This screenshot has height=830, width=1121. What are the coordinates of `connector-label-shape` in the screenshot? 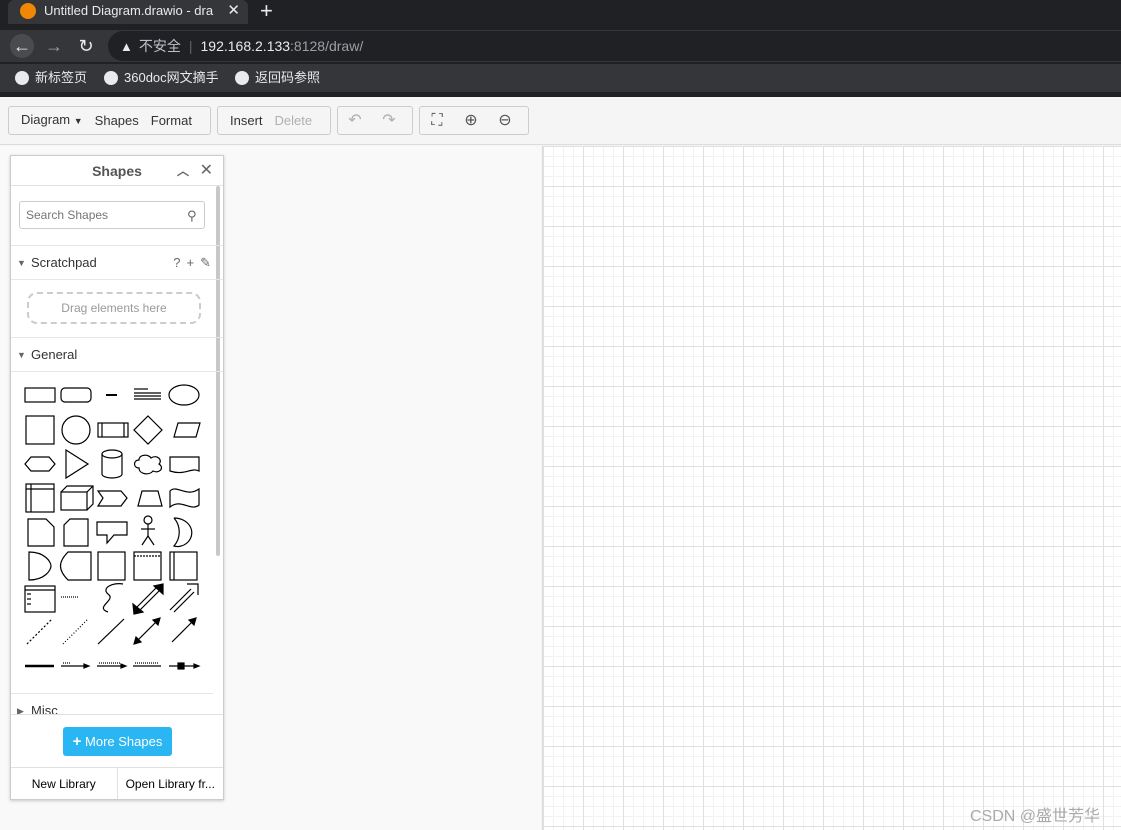 It's located at (76, 665).